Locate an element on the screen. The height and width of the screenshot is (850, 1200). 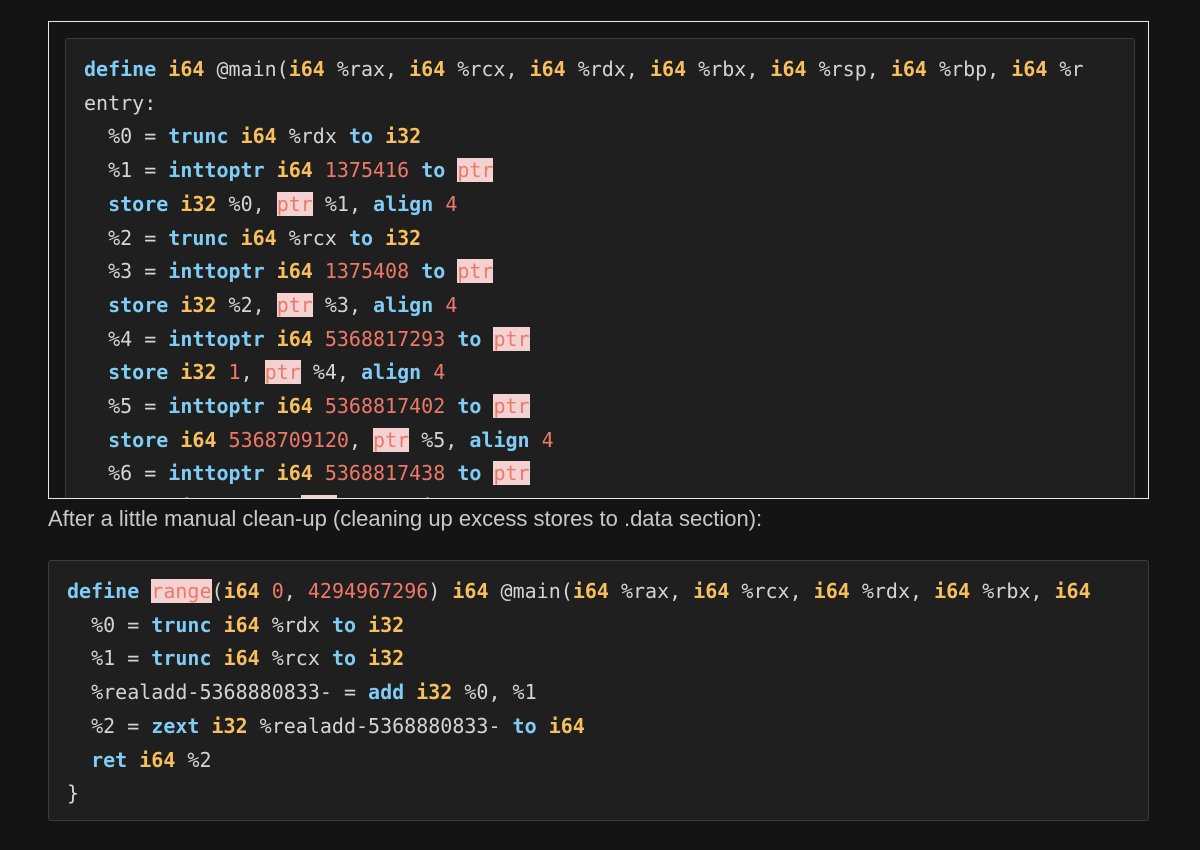
code-text-token: %rsp, is located at coordinates (848, 69).